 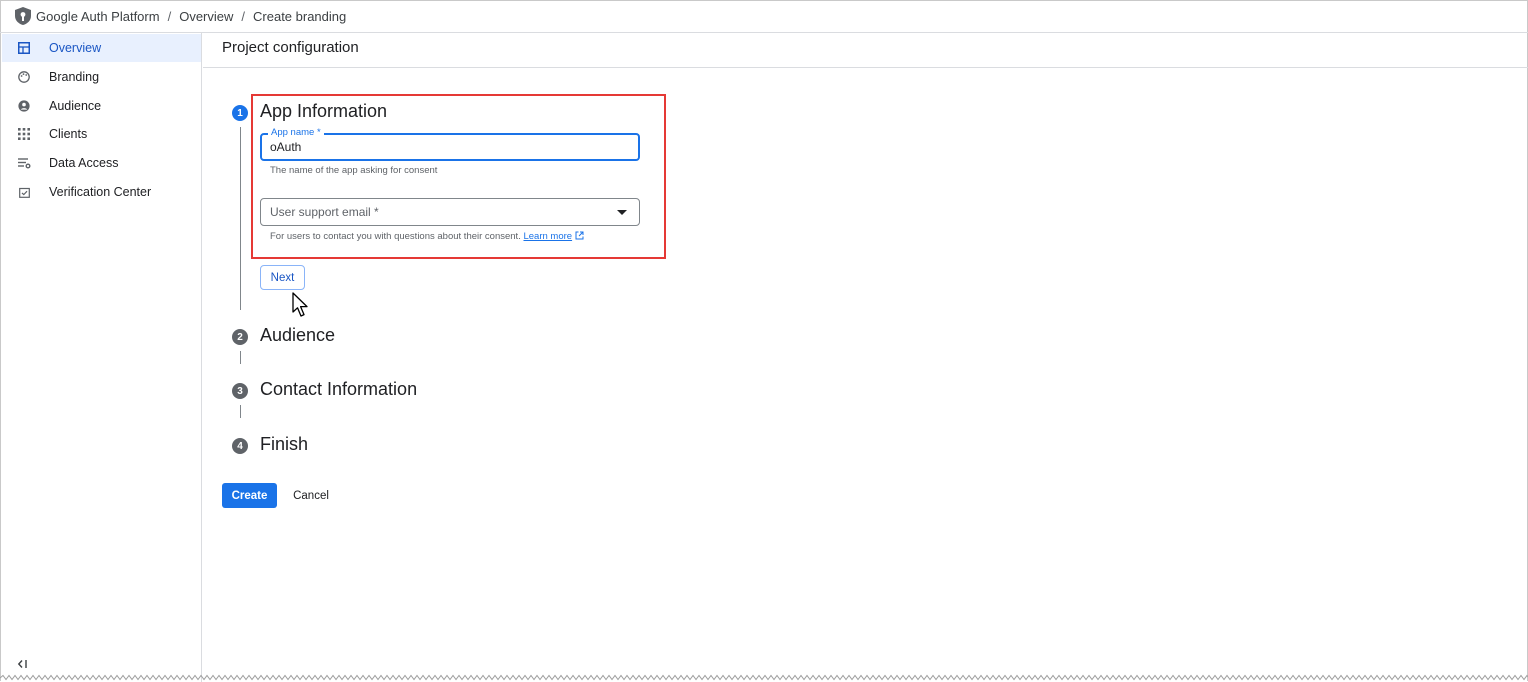 What do you see at coordinates (240, 337) in the screenshot?
I see `step-number-2: 2` at bounding box center [240, 337].